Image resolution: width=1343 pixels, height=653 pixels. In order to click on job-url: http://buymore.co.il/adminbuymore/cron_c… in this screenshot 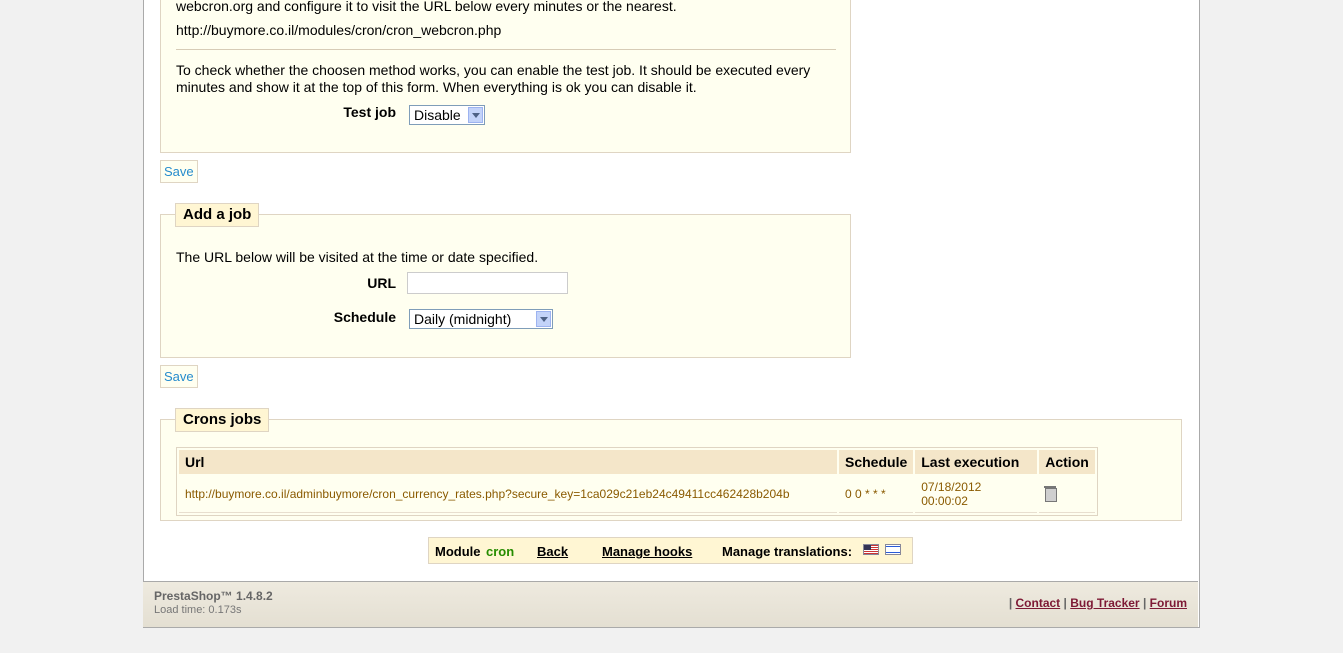, I will do `click(508, 494)`.